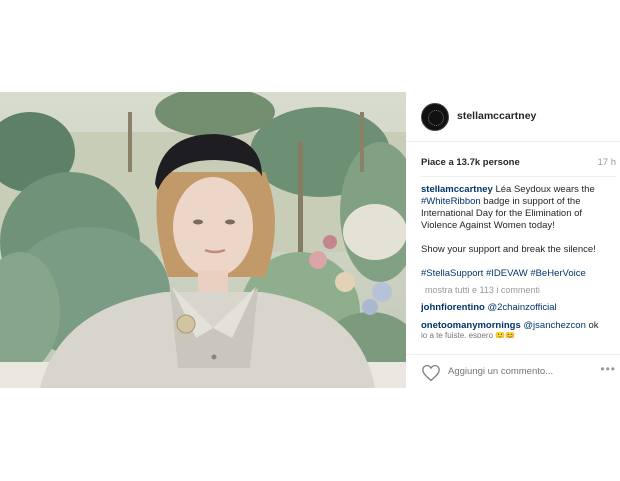 The image size is (620, 481). I want to click on comment-item: onetoomanymornings @jsanchezcon ok, so click(518, 326).